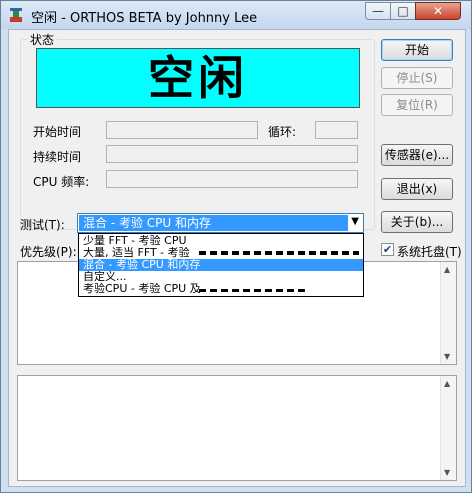 This screenshot has height=493, width=472. What do you see at coordinates (182, 130) in the screenshot?
I see `start-time-field` at bounding box center [182, 130].